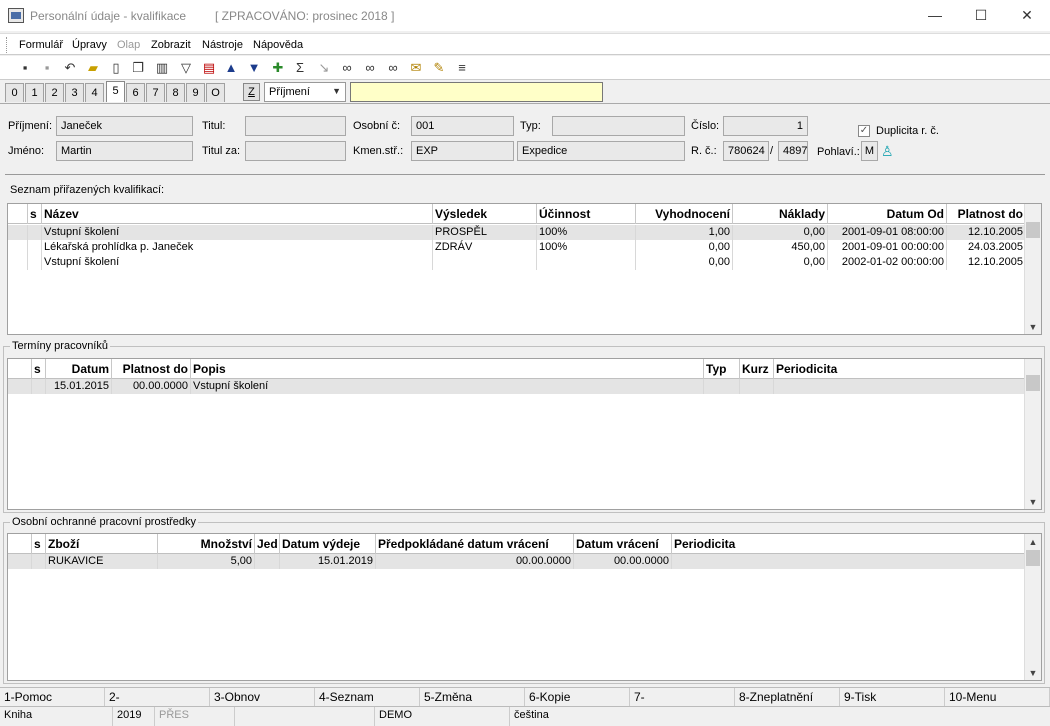 The image size is (1050, 726). What do you see at coordinates (206, 544) in the screenshot?
I see `col-mnozstvi: Množství` at bounding box center [206, 544].